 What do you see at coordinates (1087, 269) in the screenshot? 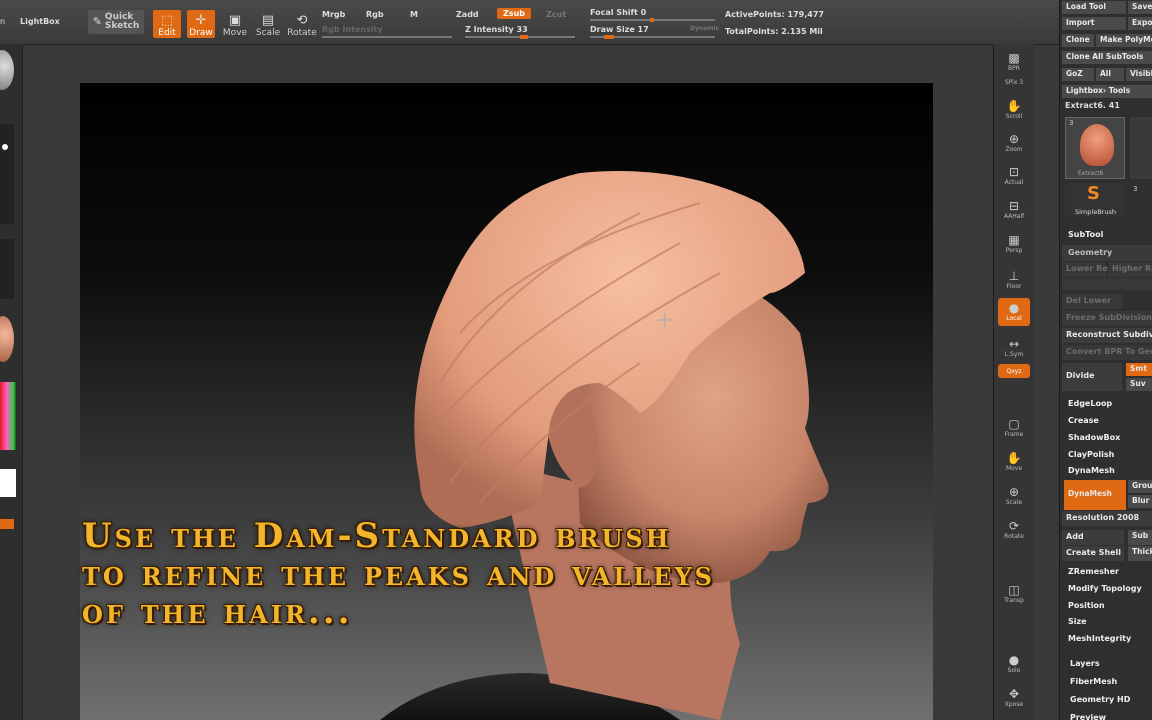
I see `lower-res-button: Lower Res` at bounding box center [1087, 269].